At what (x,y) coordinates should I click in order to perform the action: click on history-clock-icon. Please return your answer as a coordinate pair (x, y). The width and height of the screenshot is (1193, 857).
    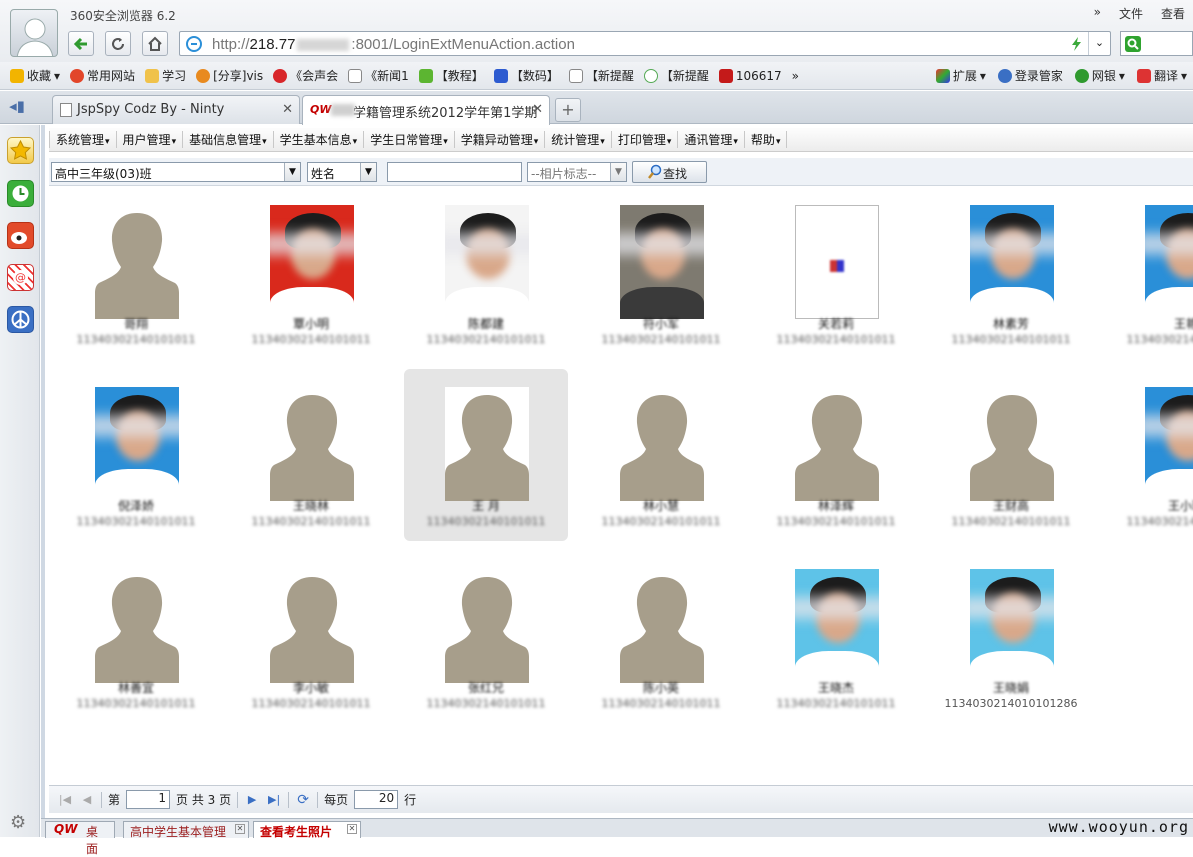
    Looking at the image, I should click on (20, 193).